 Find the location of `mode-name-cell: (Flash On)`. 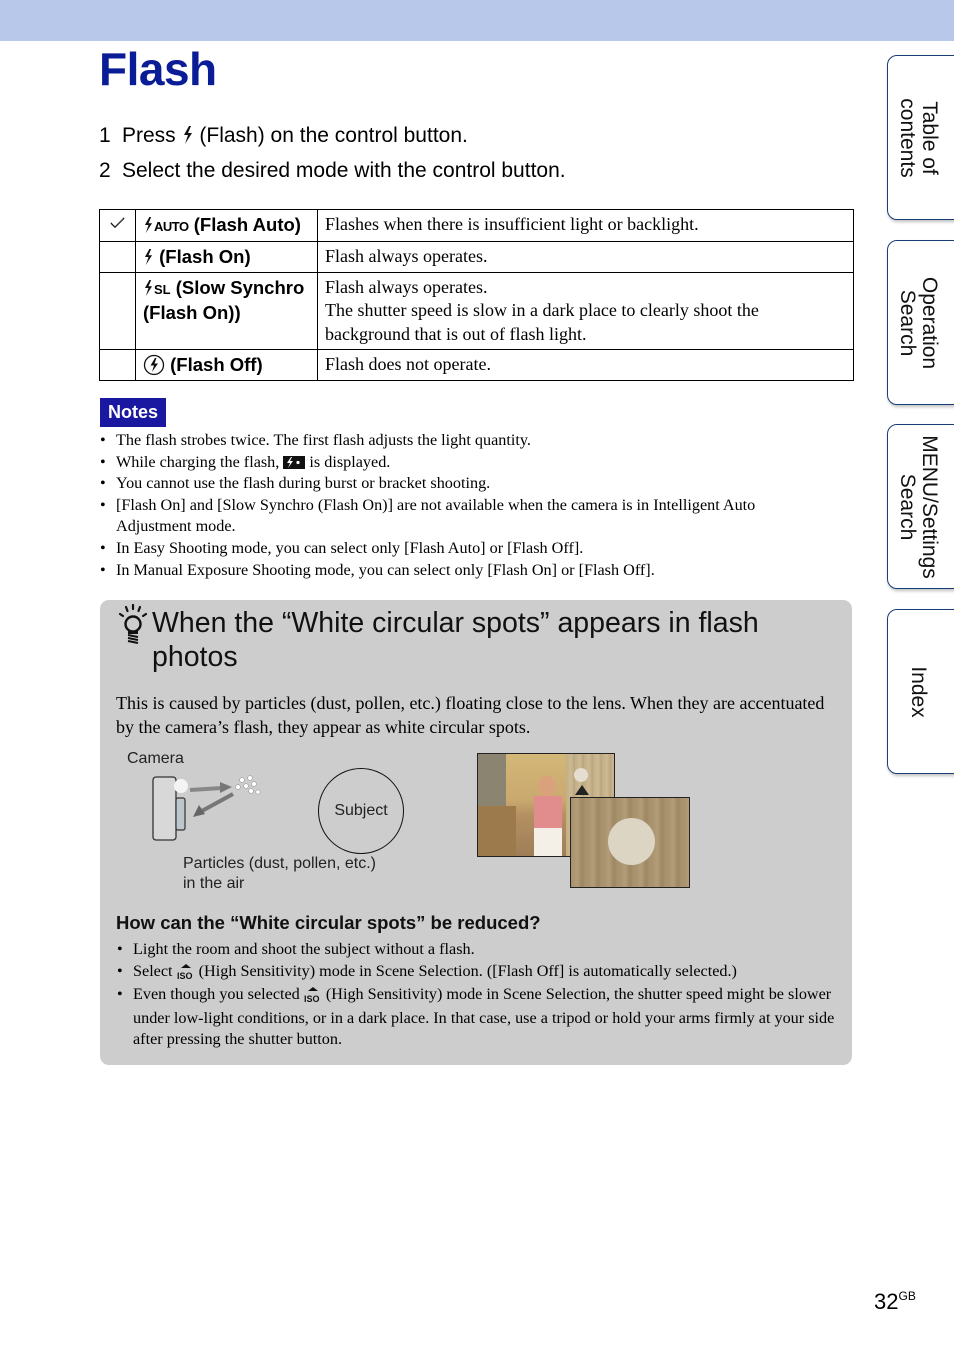

mode-name-cell: (Flash On) is located at coordinates (226, 257).